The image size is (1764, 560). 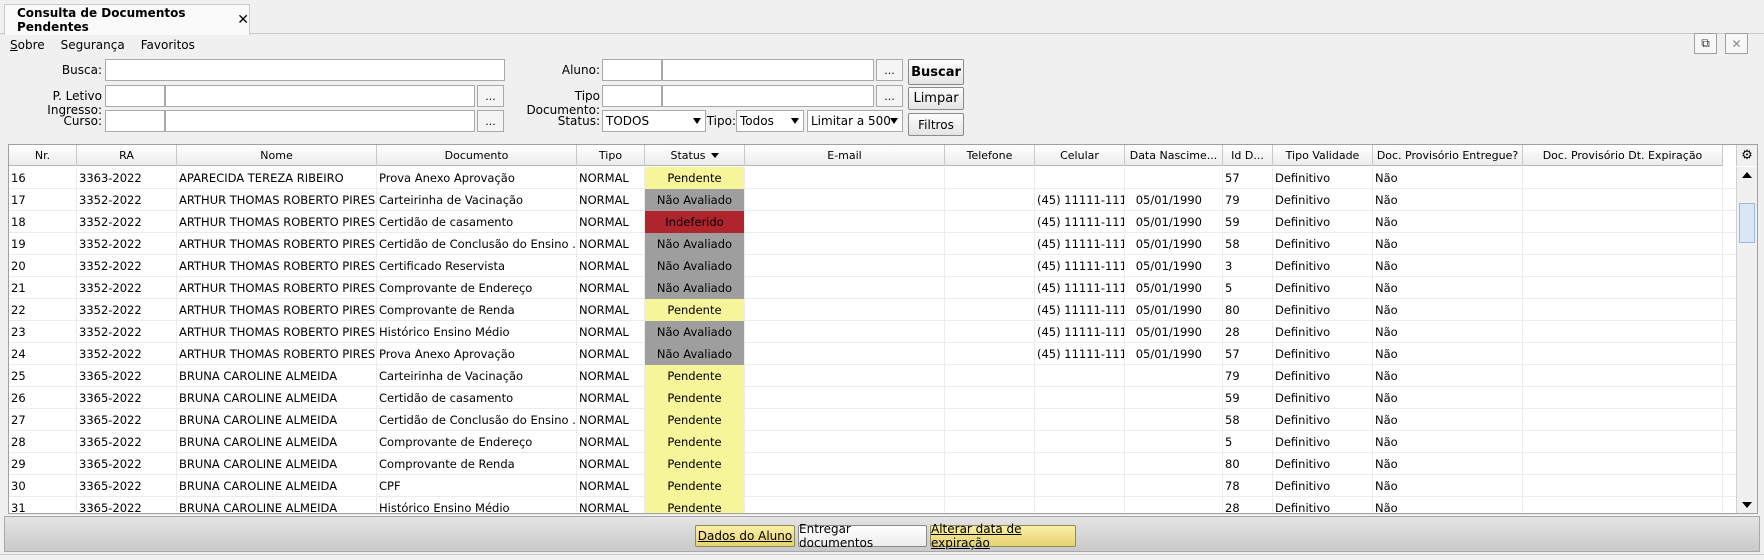 What do you see at coordinates (1174, 420) in the screenshot?
I see `cell-nasc` at bounding box center [1174, 420].